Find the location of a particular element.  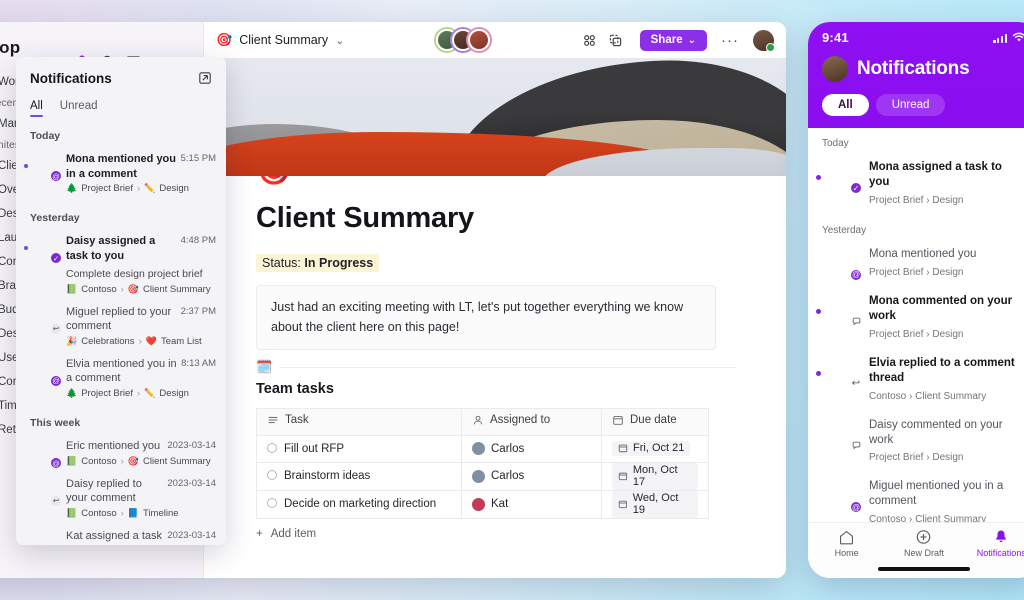

apps-grid-icon is located at coordinates (589, 40).